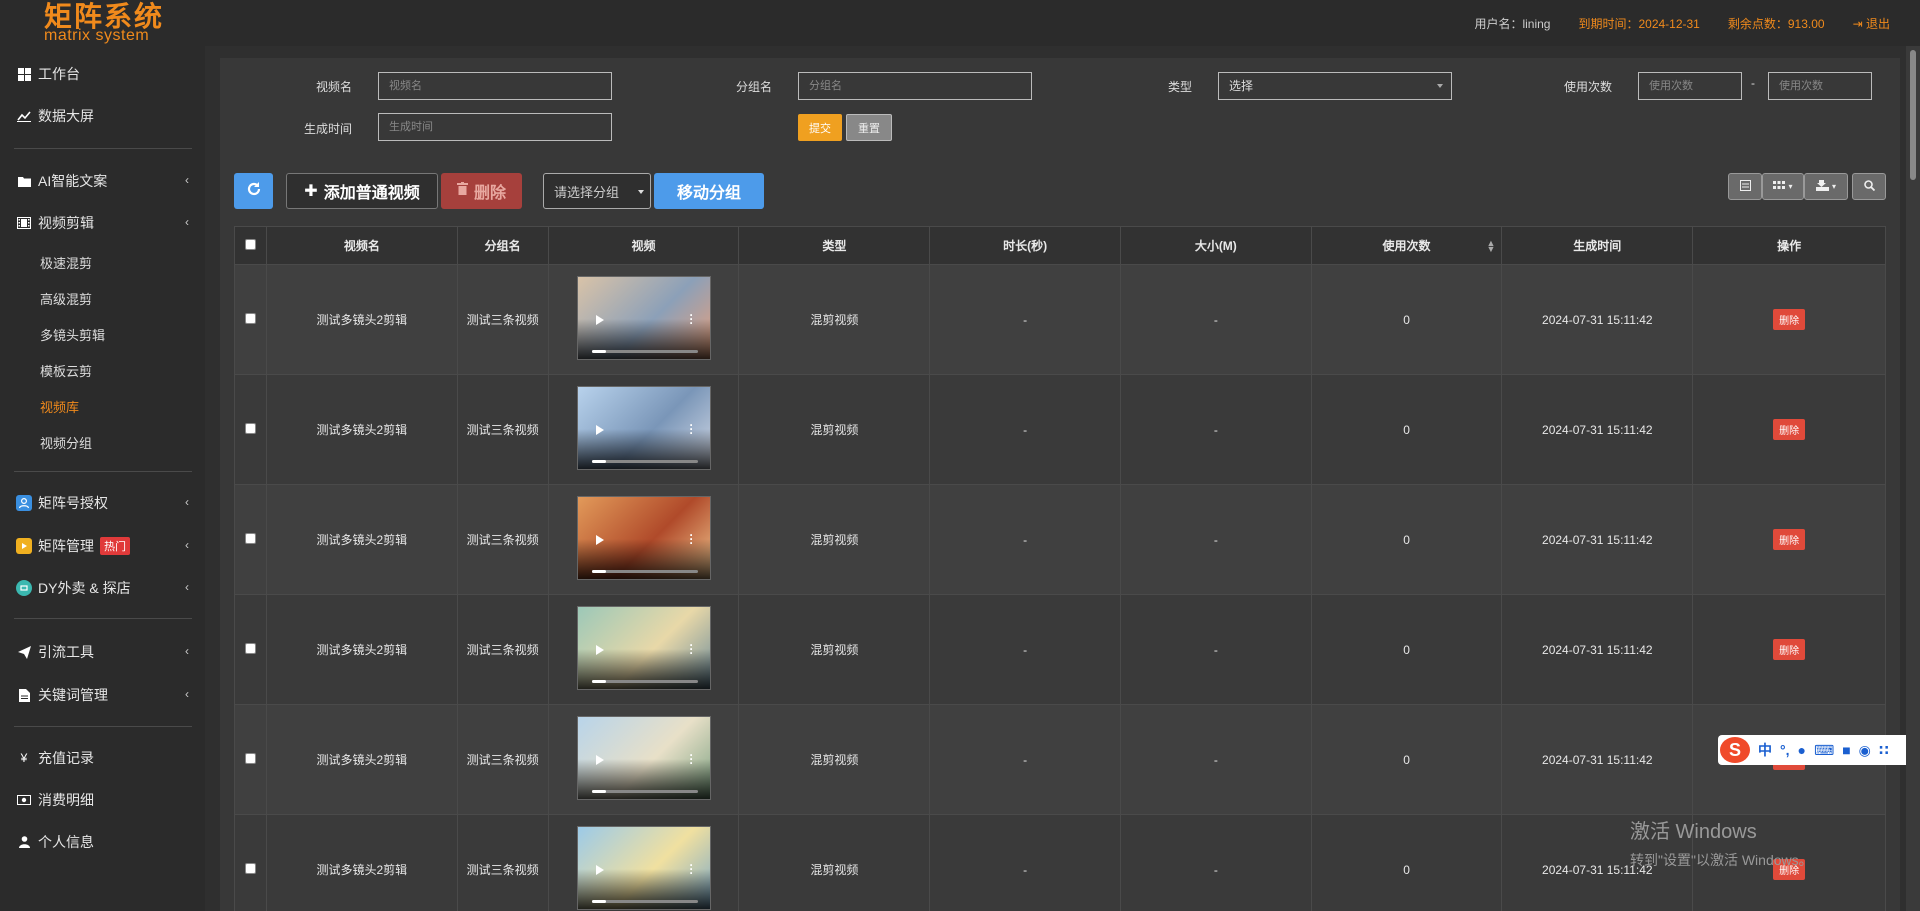 This screenshot has height=911, width=1920. I want to click on sidebar-subitem-video-group: 视频分组, so click(66, 442).